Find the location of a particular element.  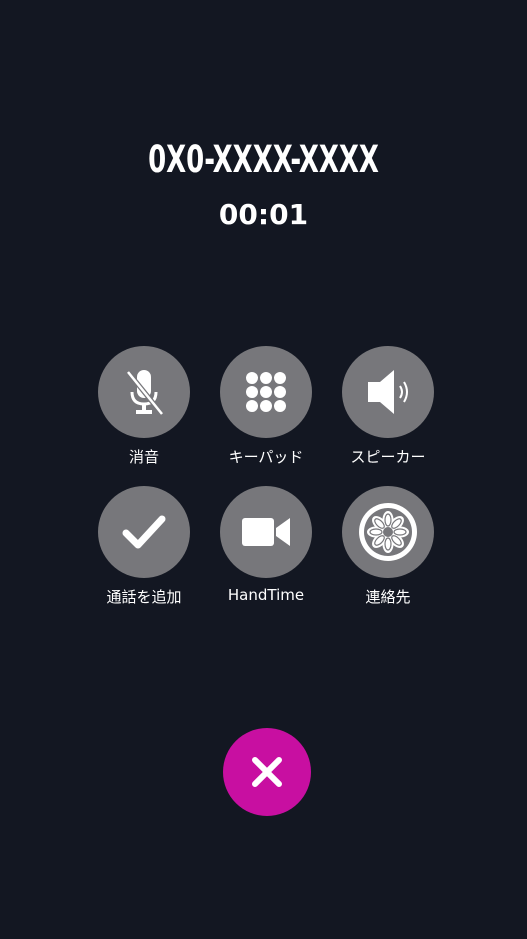

video-camera-icon is located at coordinates (266, 532).